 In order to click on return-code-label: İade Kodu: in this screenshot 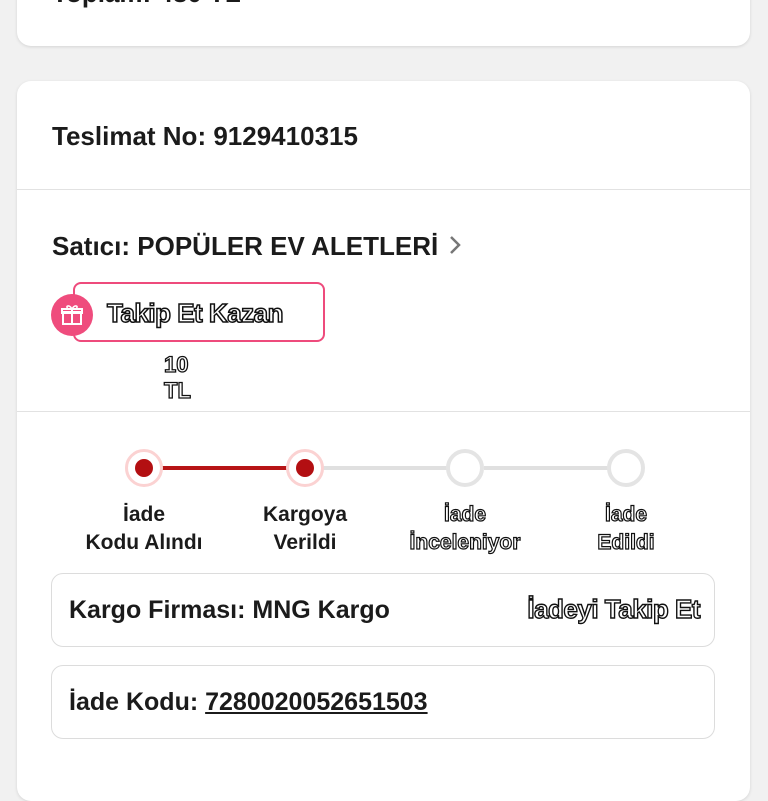, I will do `click(134, 702)`.